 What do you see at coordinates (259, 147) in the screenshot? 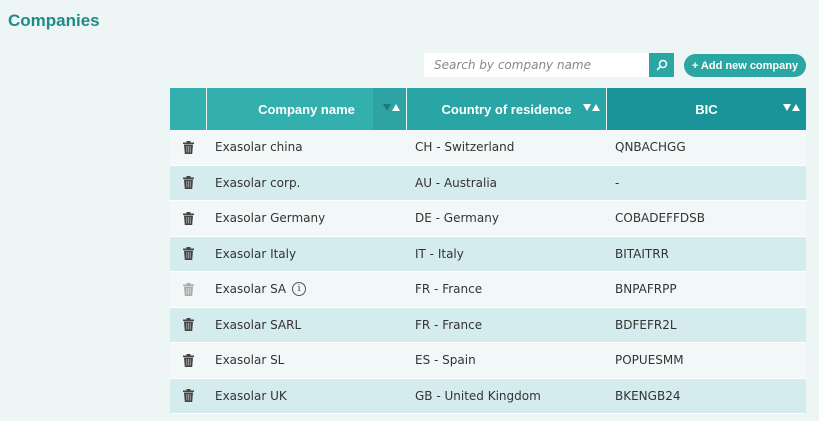
I see `company-name: Exasolar china` at bounding box center [259, 147].